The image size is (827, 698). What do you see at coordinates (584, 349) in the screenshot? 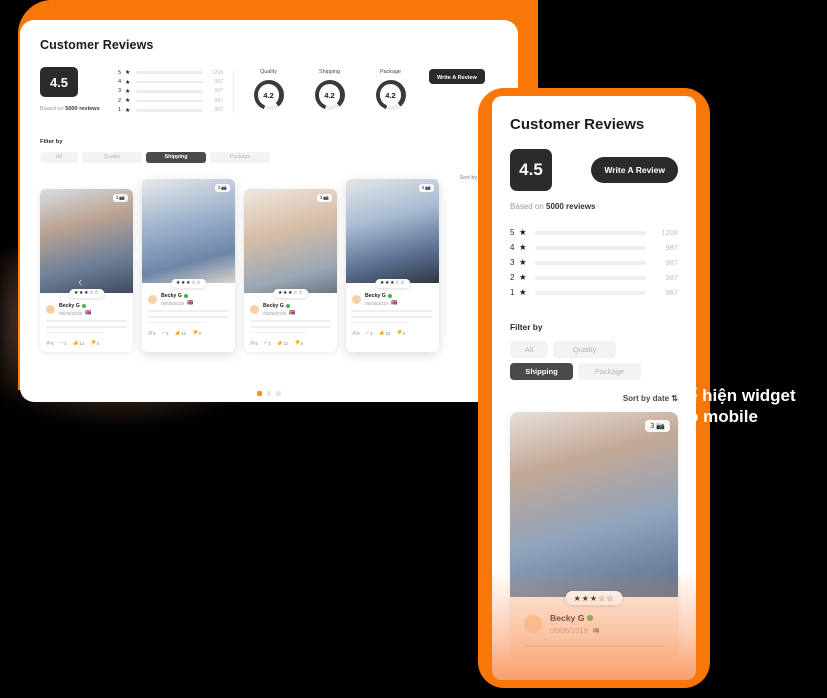
I see `mobile-filter-chip-quality: Quality` at bounding box center [584, 349].